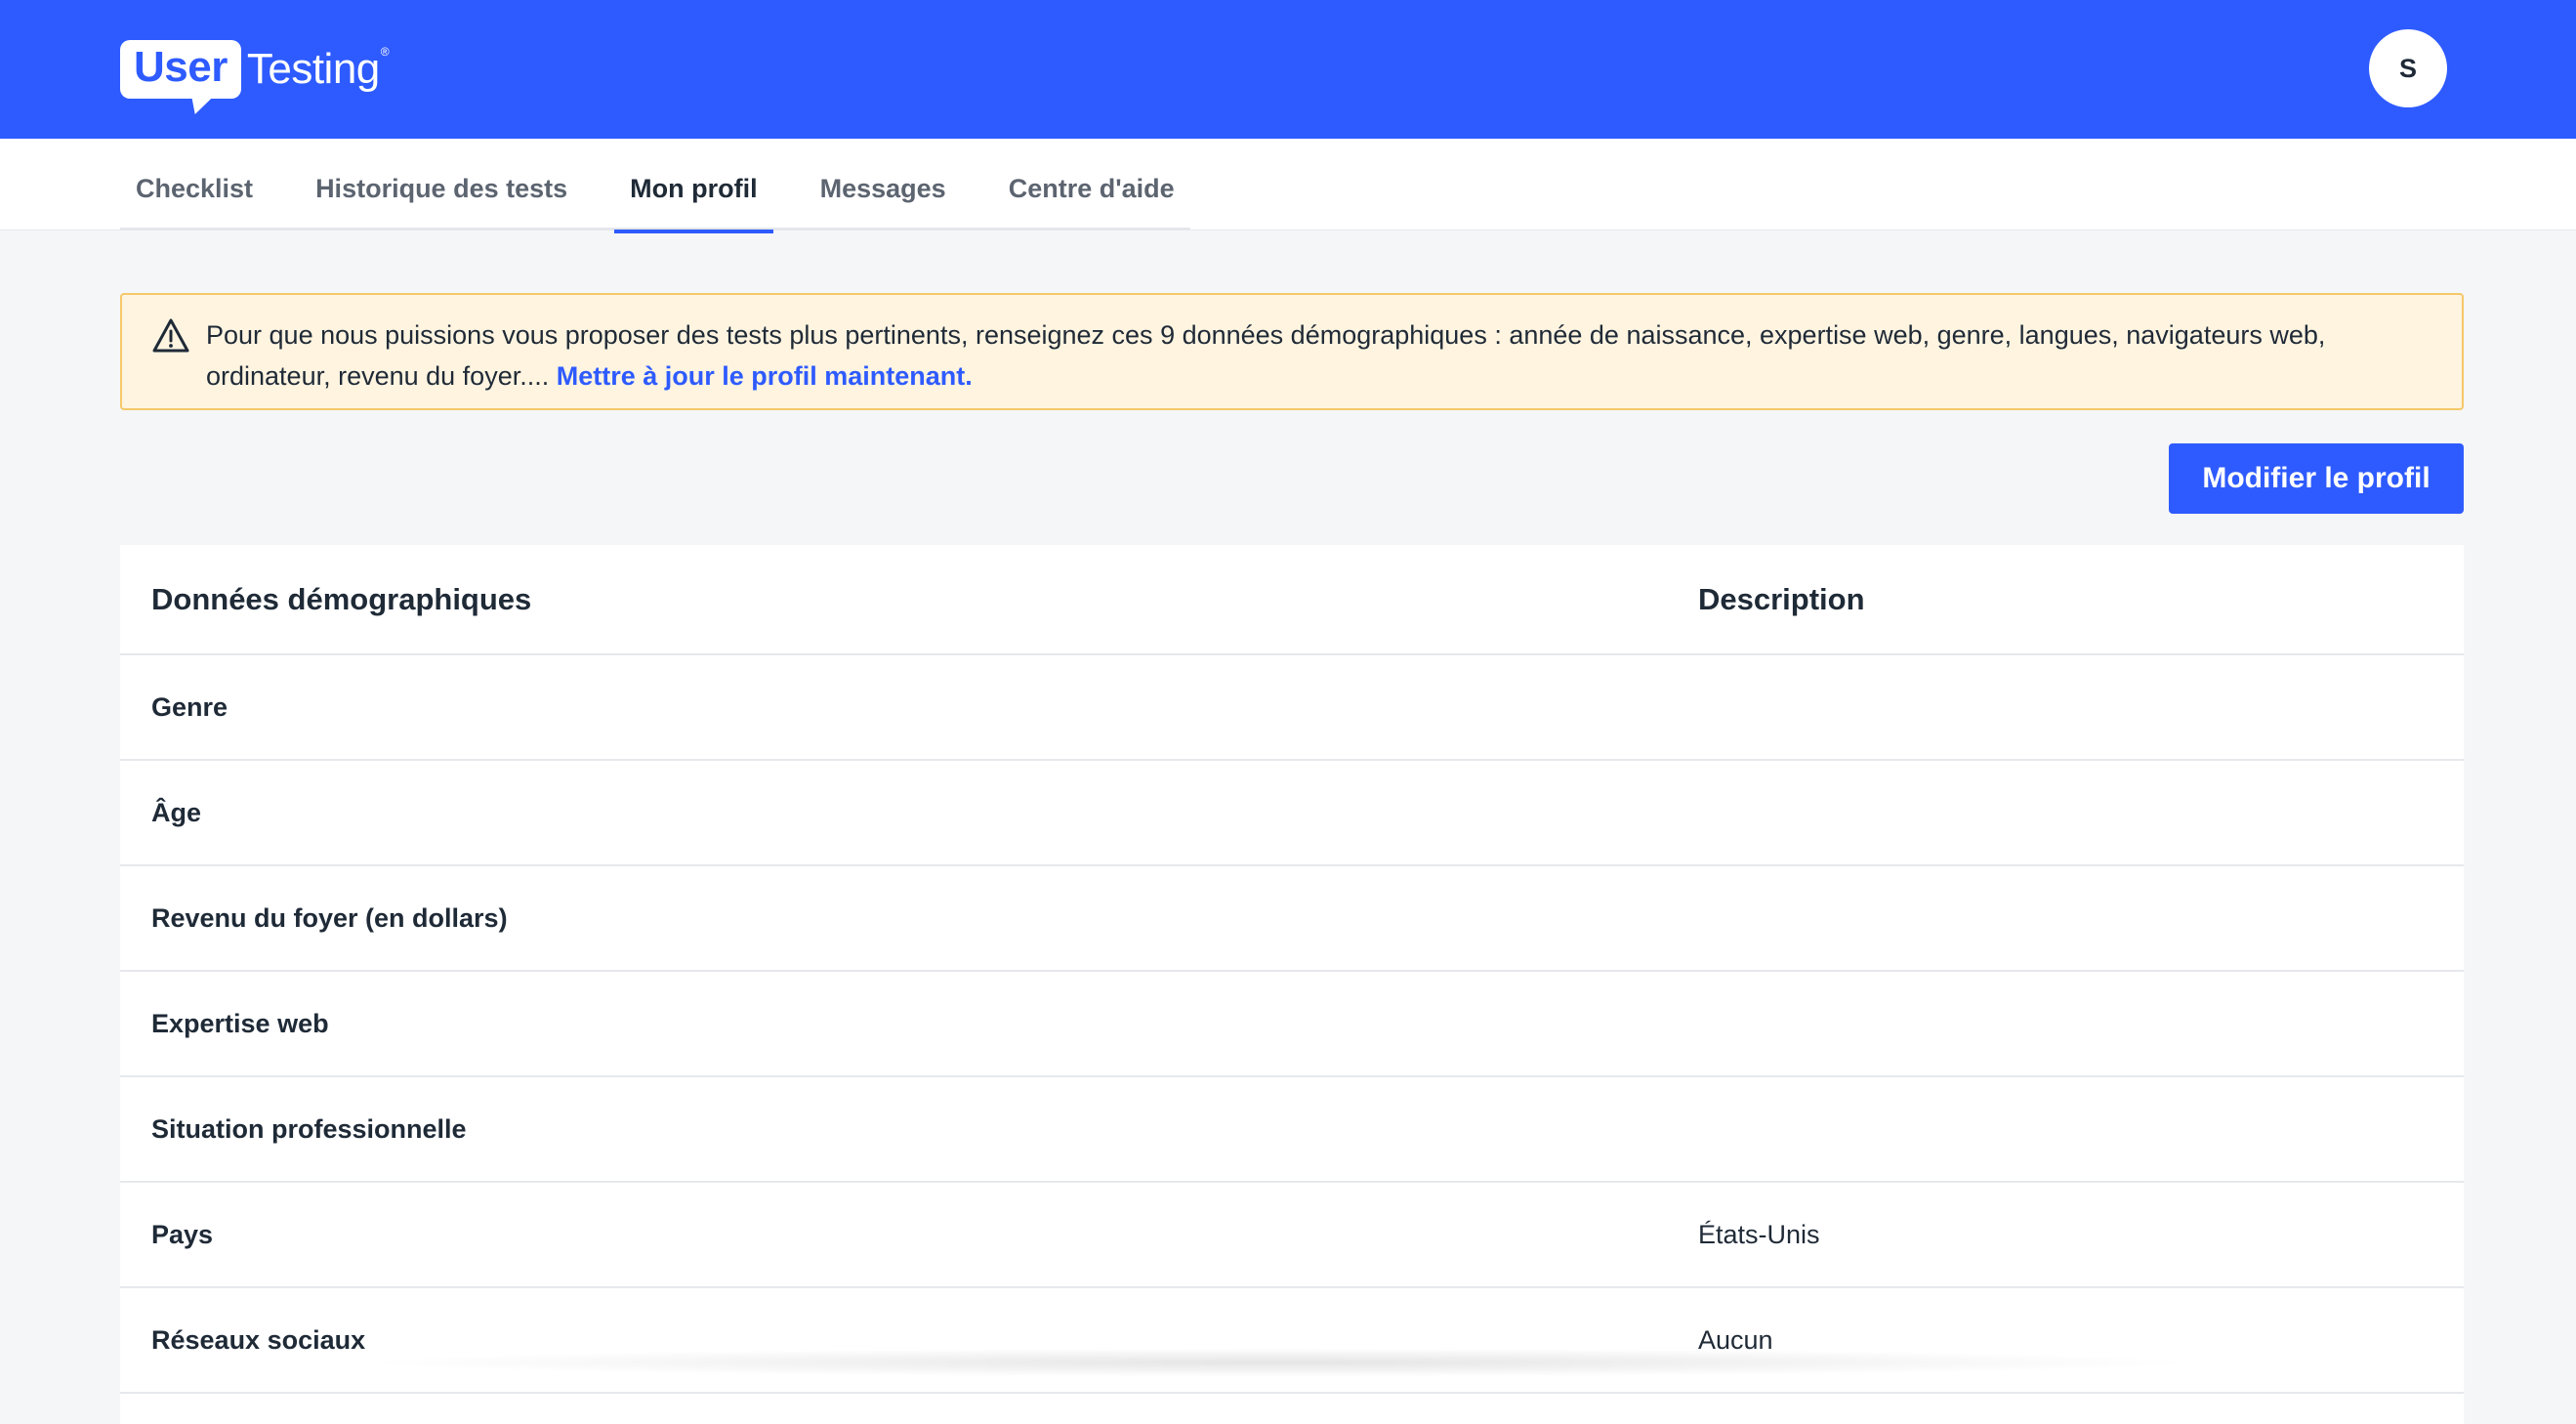 The height and width of the screenshot is (1424, 2576). Describe the element at coordinates (1292, 600) in the screenshot. I see `table-header-row: Données démographiques Description` at that location.